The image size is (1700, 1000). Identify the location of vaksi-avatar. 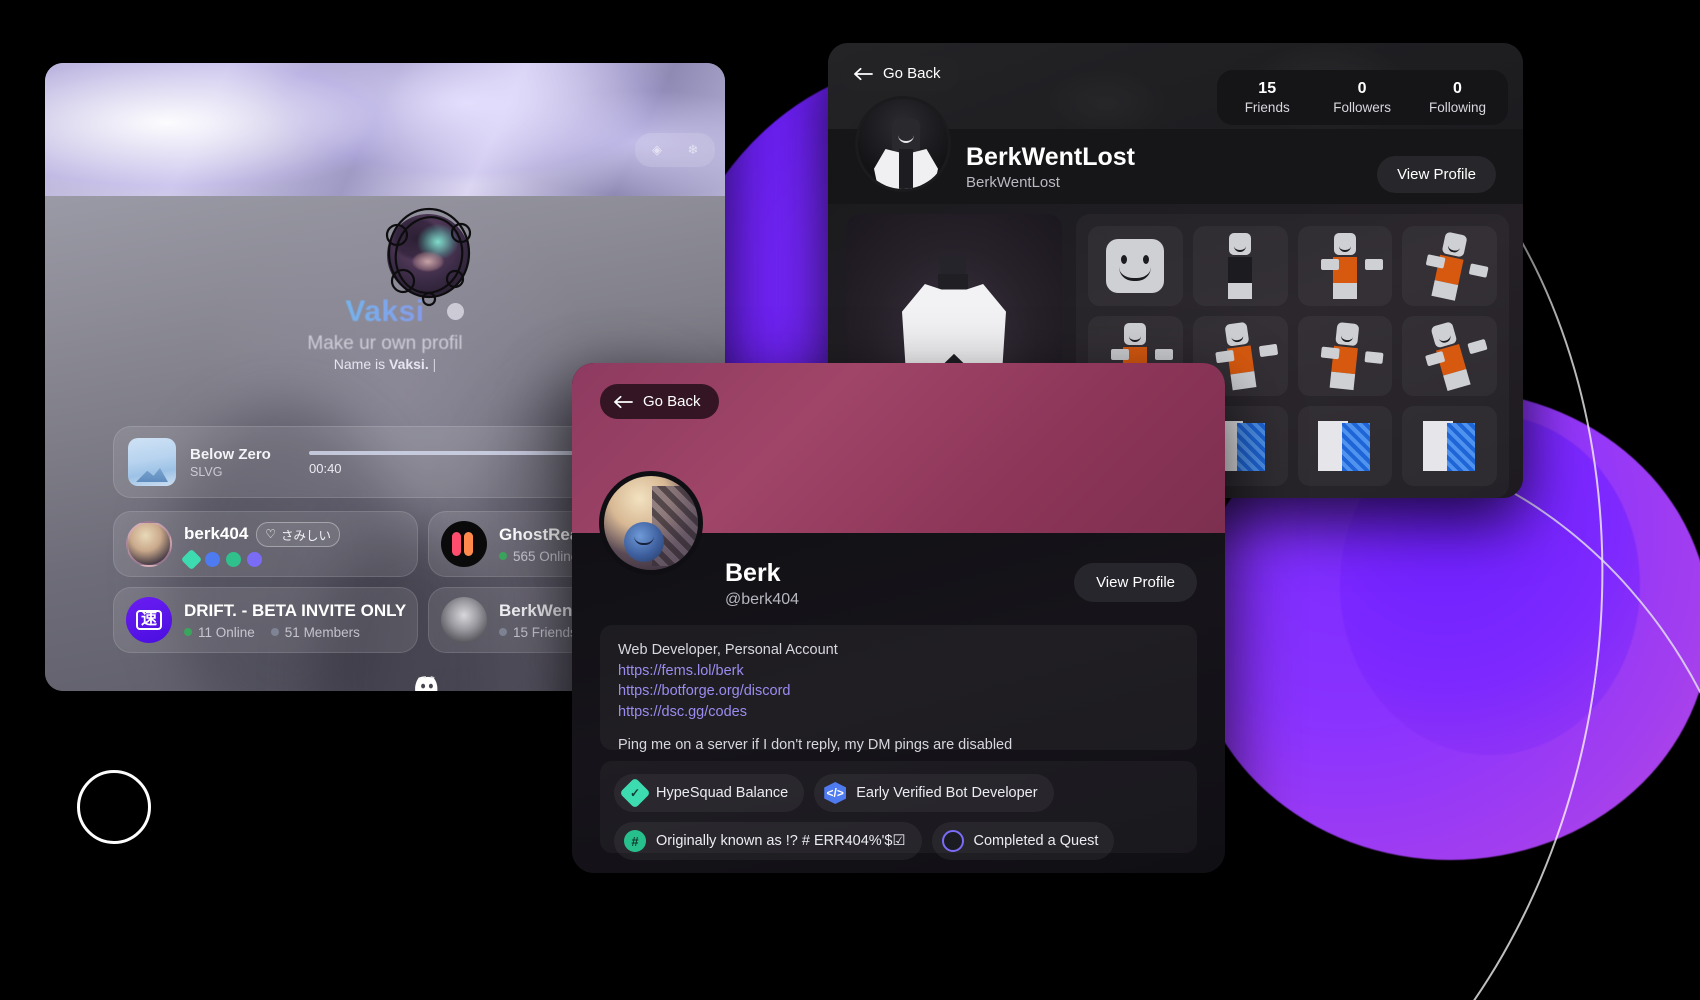
(428, 255).